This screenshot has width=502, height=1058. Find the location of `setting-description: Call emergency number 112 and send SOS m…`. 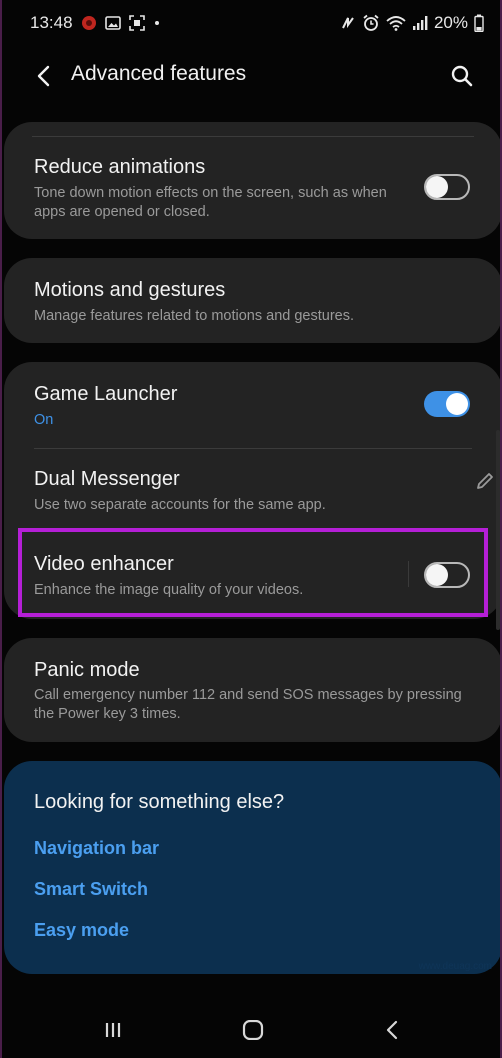

setting-description: Call emergency number 112 and send SOS m… is located at coordinates (248, 704).